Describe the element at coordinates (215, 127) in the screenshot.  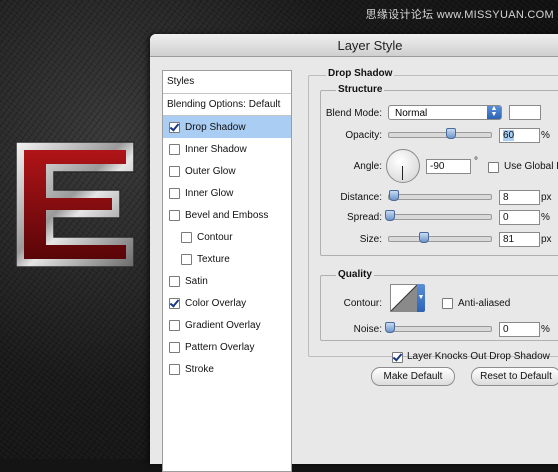
I see `style-item-label: Drop Shadow` at that location.